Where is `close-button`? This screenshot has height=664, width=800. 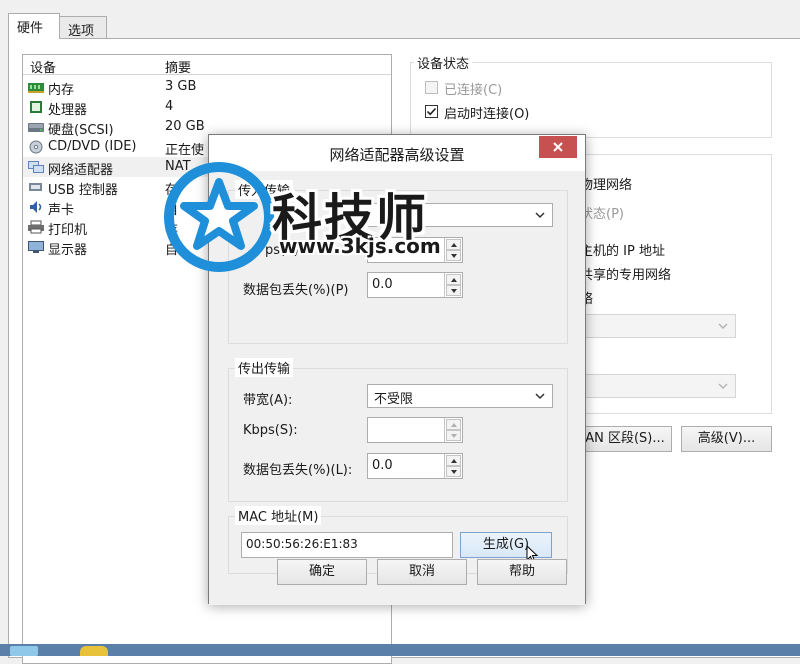
close-button is located at coordinates (558, 147).